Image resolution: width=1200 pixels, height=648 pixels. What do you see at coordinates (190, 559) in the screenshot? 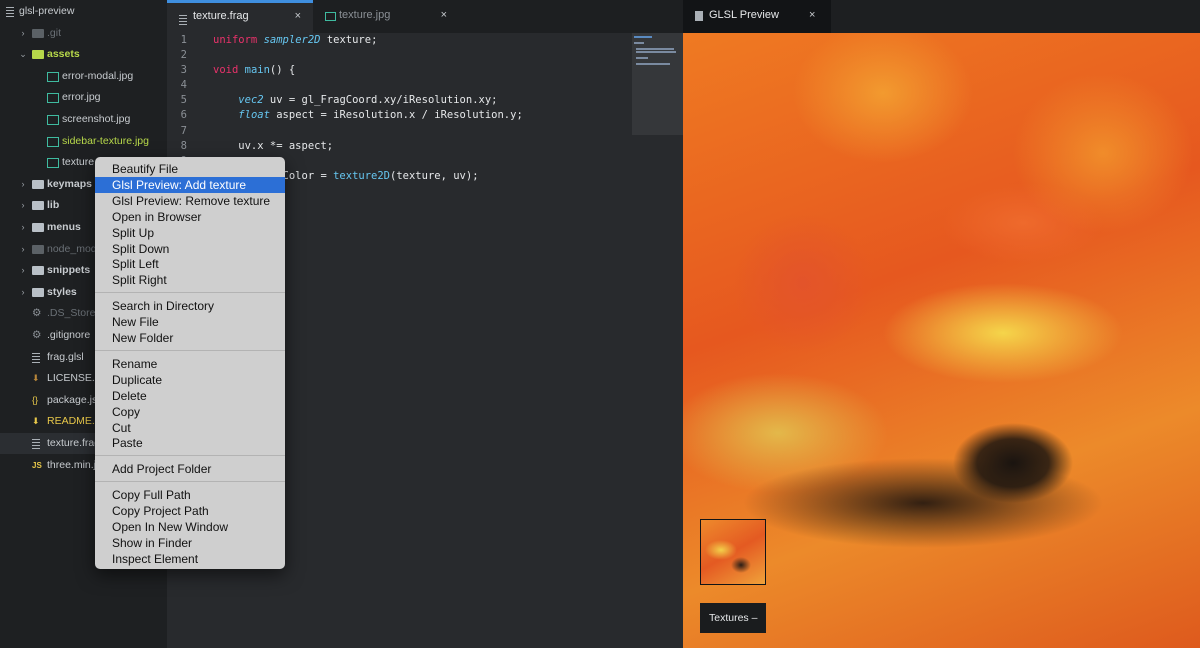
I see `menu-item: Inspect Element` at bounding box center [190, 559].